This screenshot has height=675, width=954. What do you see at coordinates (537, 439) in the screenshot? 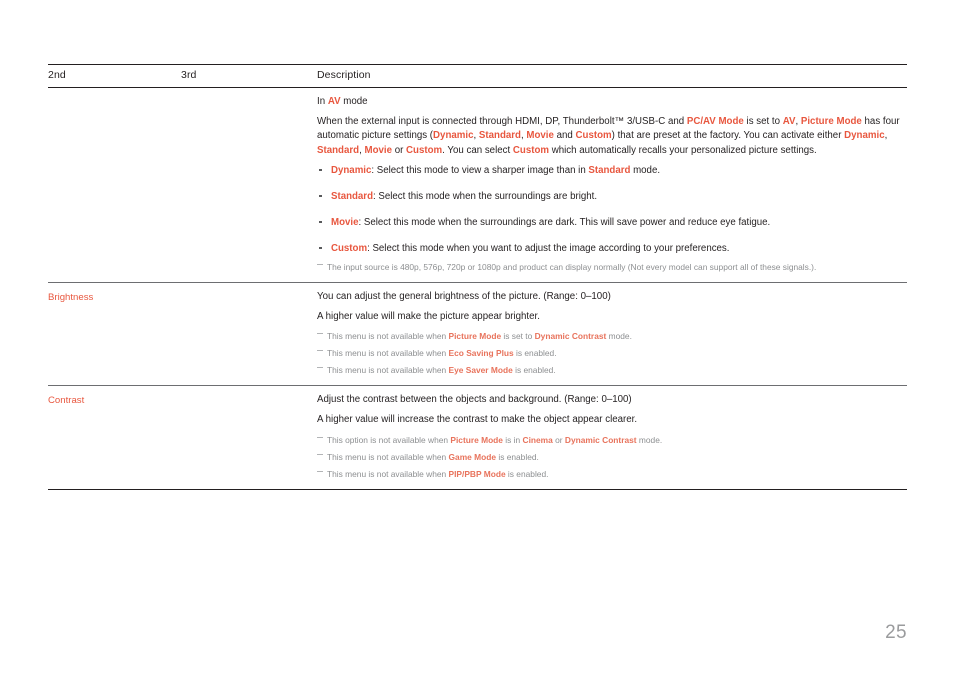
I see `highlighted-term: Cinema` at bounding box center [537, 439].